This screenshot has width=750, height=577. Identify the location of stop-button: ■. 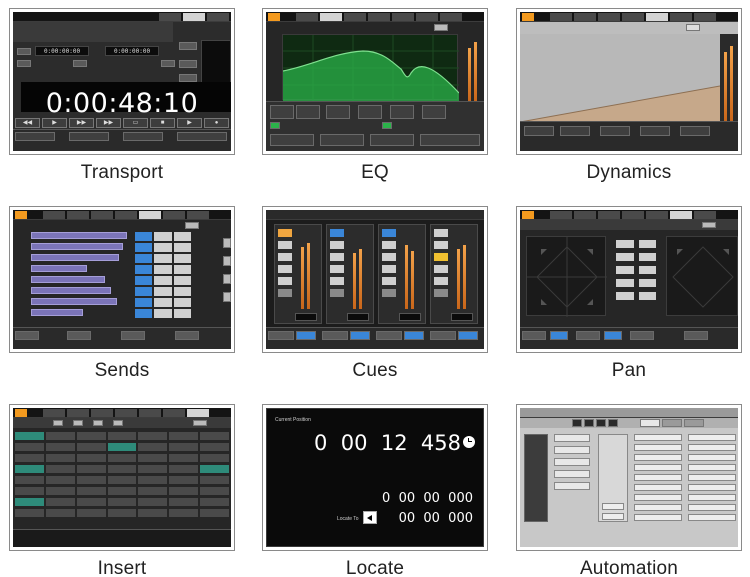
(162, 123).